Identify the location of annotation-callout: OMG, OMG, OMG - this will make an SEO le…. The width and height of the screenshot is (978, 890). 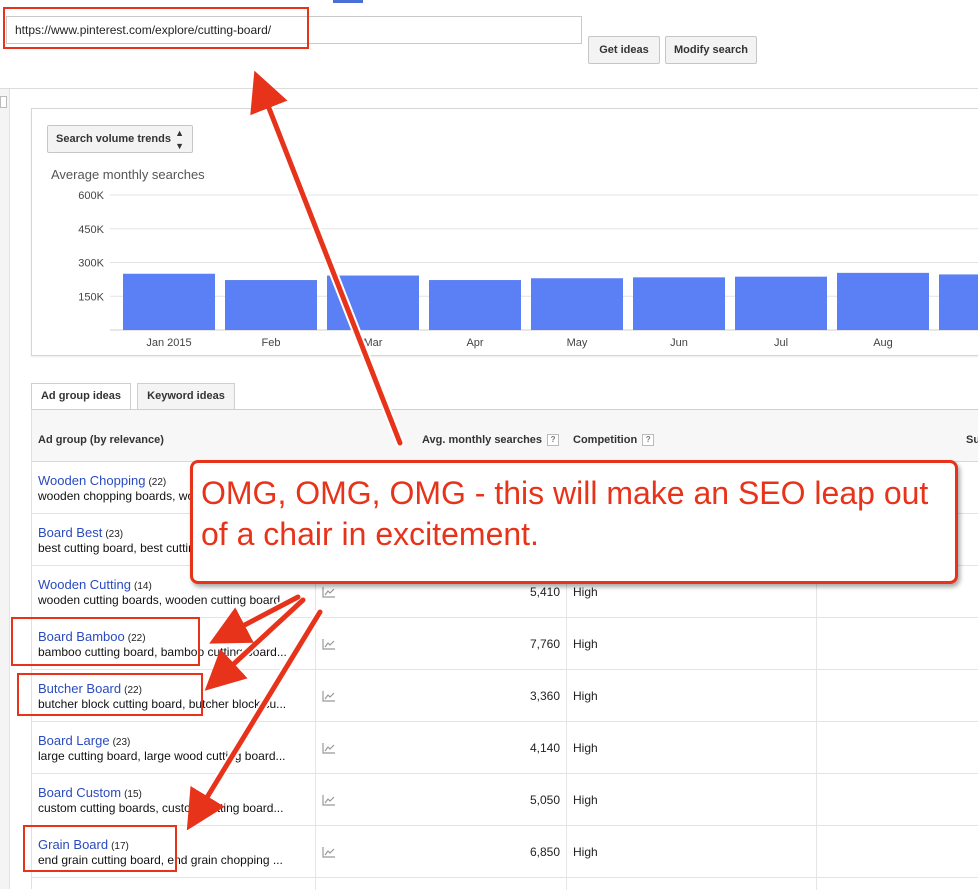
(574, 522).